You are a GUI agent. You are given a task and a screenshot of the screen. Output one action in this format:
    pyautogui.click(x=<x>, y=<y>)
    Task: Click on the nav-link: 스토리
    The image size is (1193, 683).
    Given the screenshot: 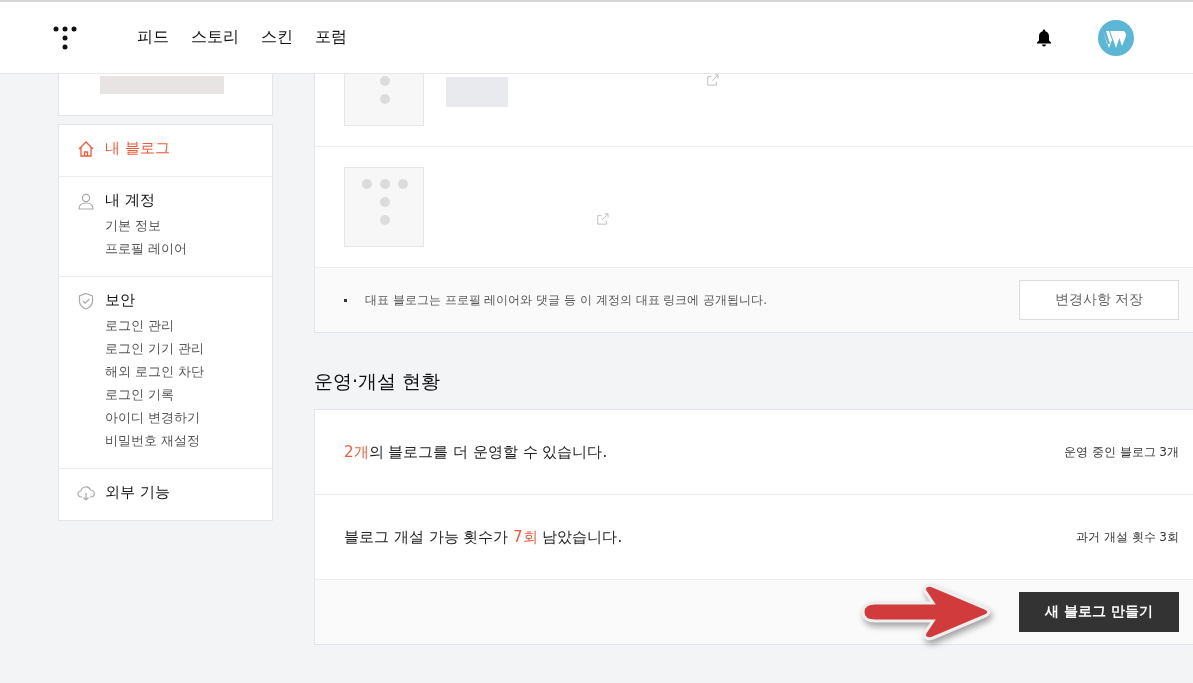 What is the action you would take?
    pyautogui.click(x=215, y=37)
    